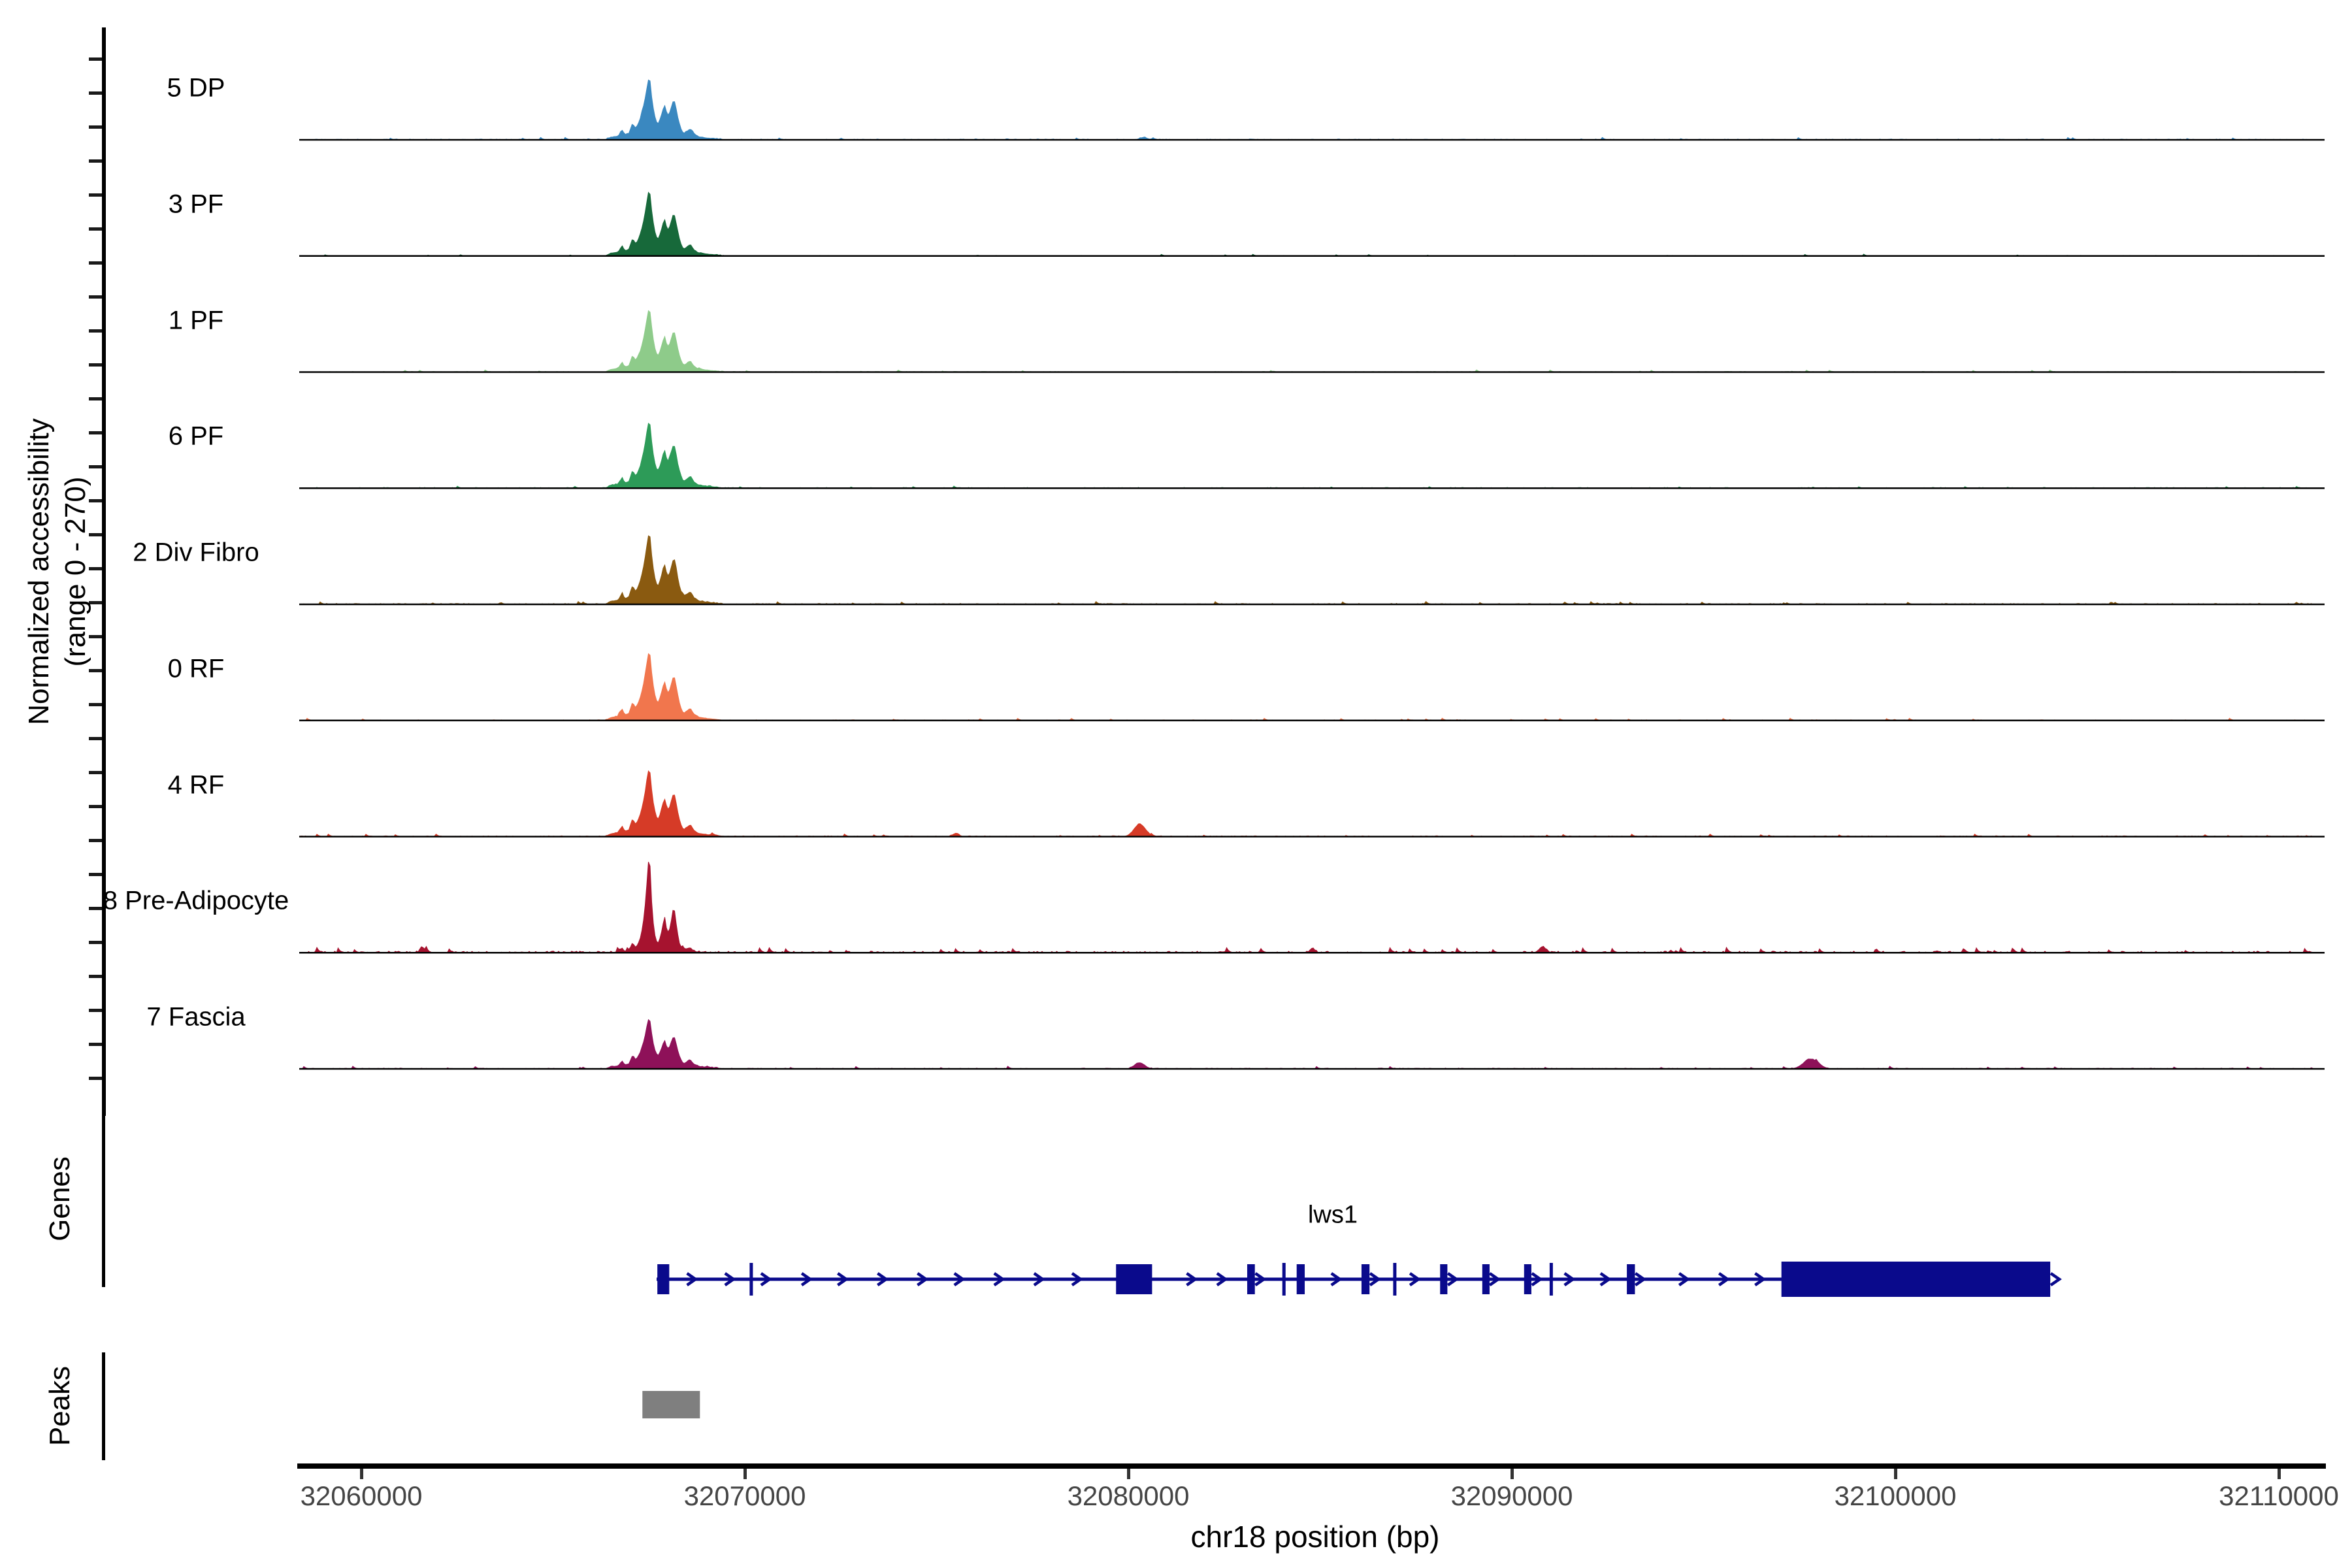 This screenshot has height=1568, width=2352. Describe the element at coordinates (196, 668) in the screenshot. I see `track-label-0-rf: 0 RF` at that location.